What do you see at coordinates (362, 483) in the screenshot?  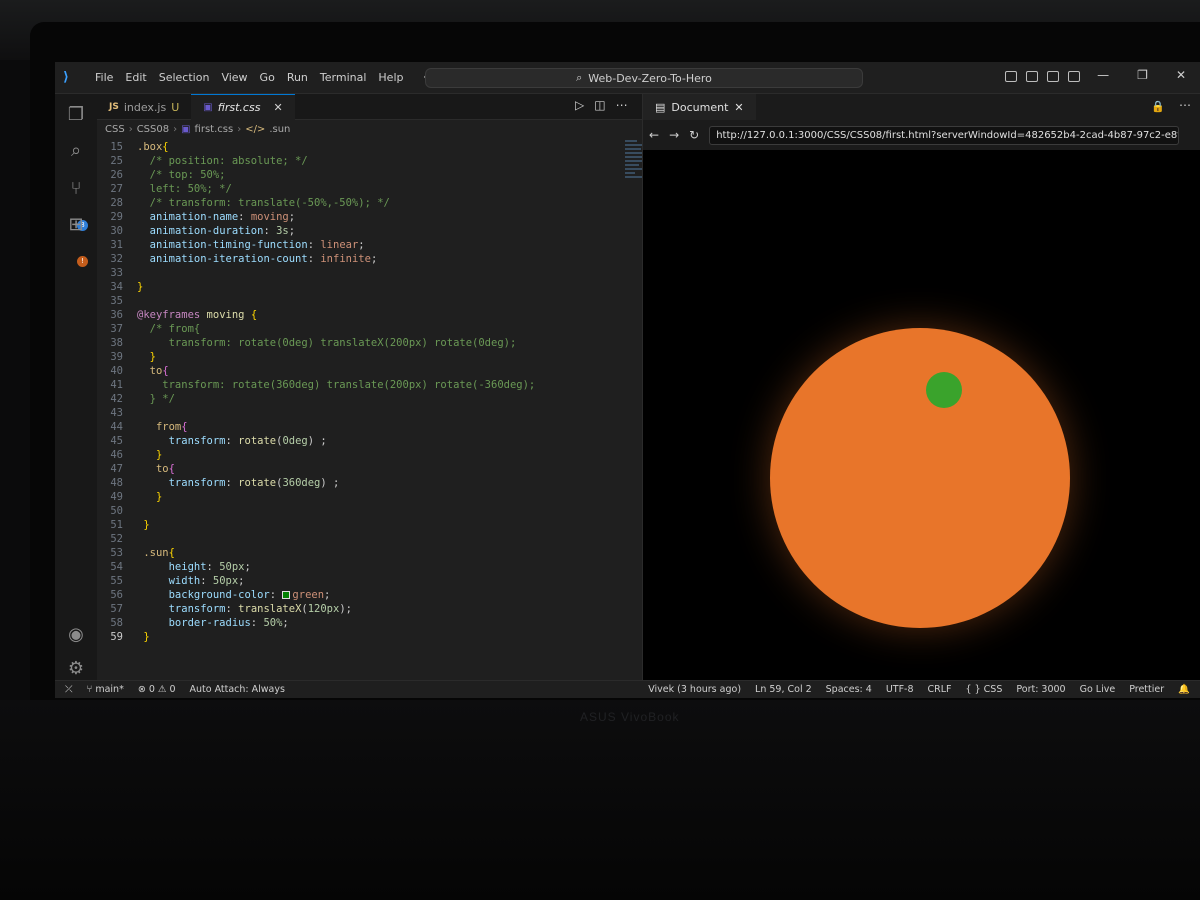 I see `code-line: 48 transform: rotate(360deg) ;` at bounding box center [362, 483].